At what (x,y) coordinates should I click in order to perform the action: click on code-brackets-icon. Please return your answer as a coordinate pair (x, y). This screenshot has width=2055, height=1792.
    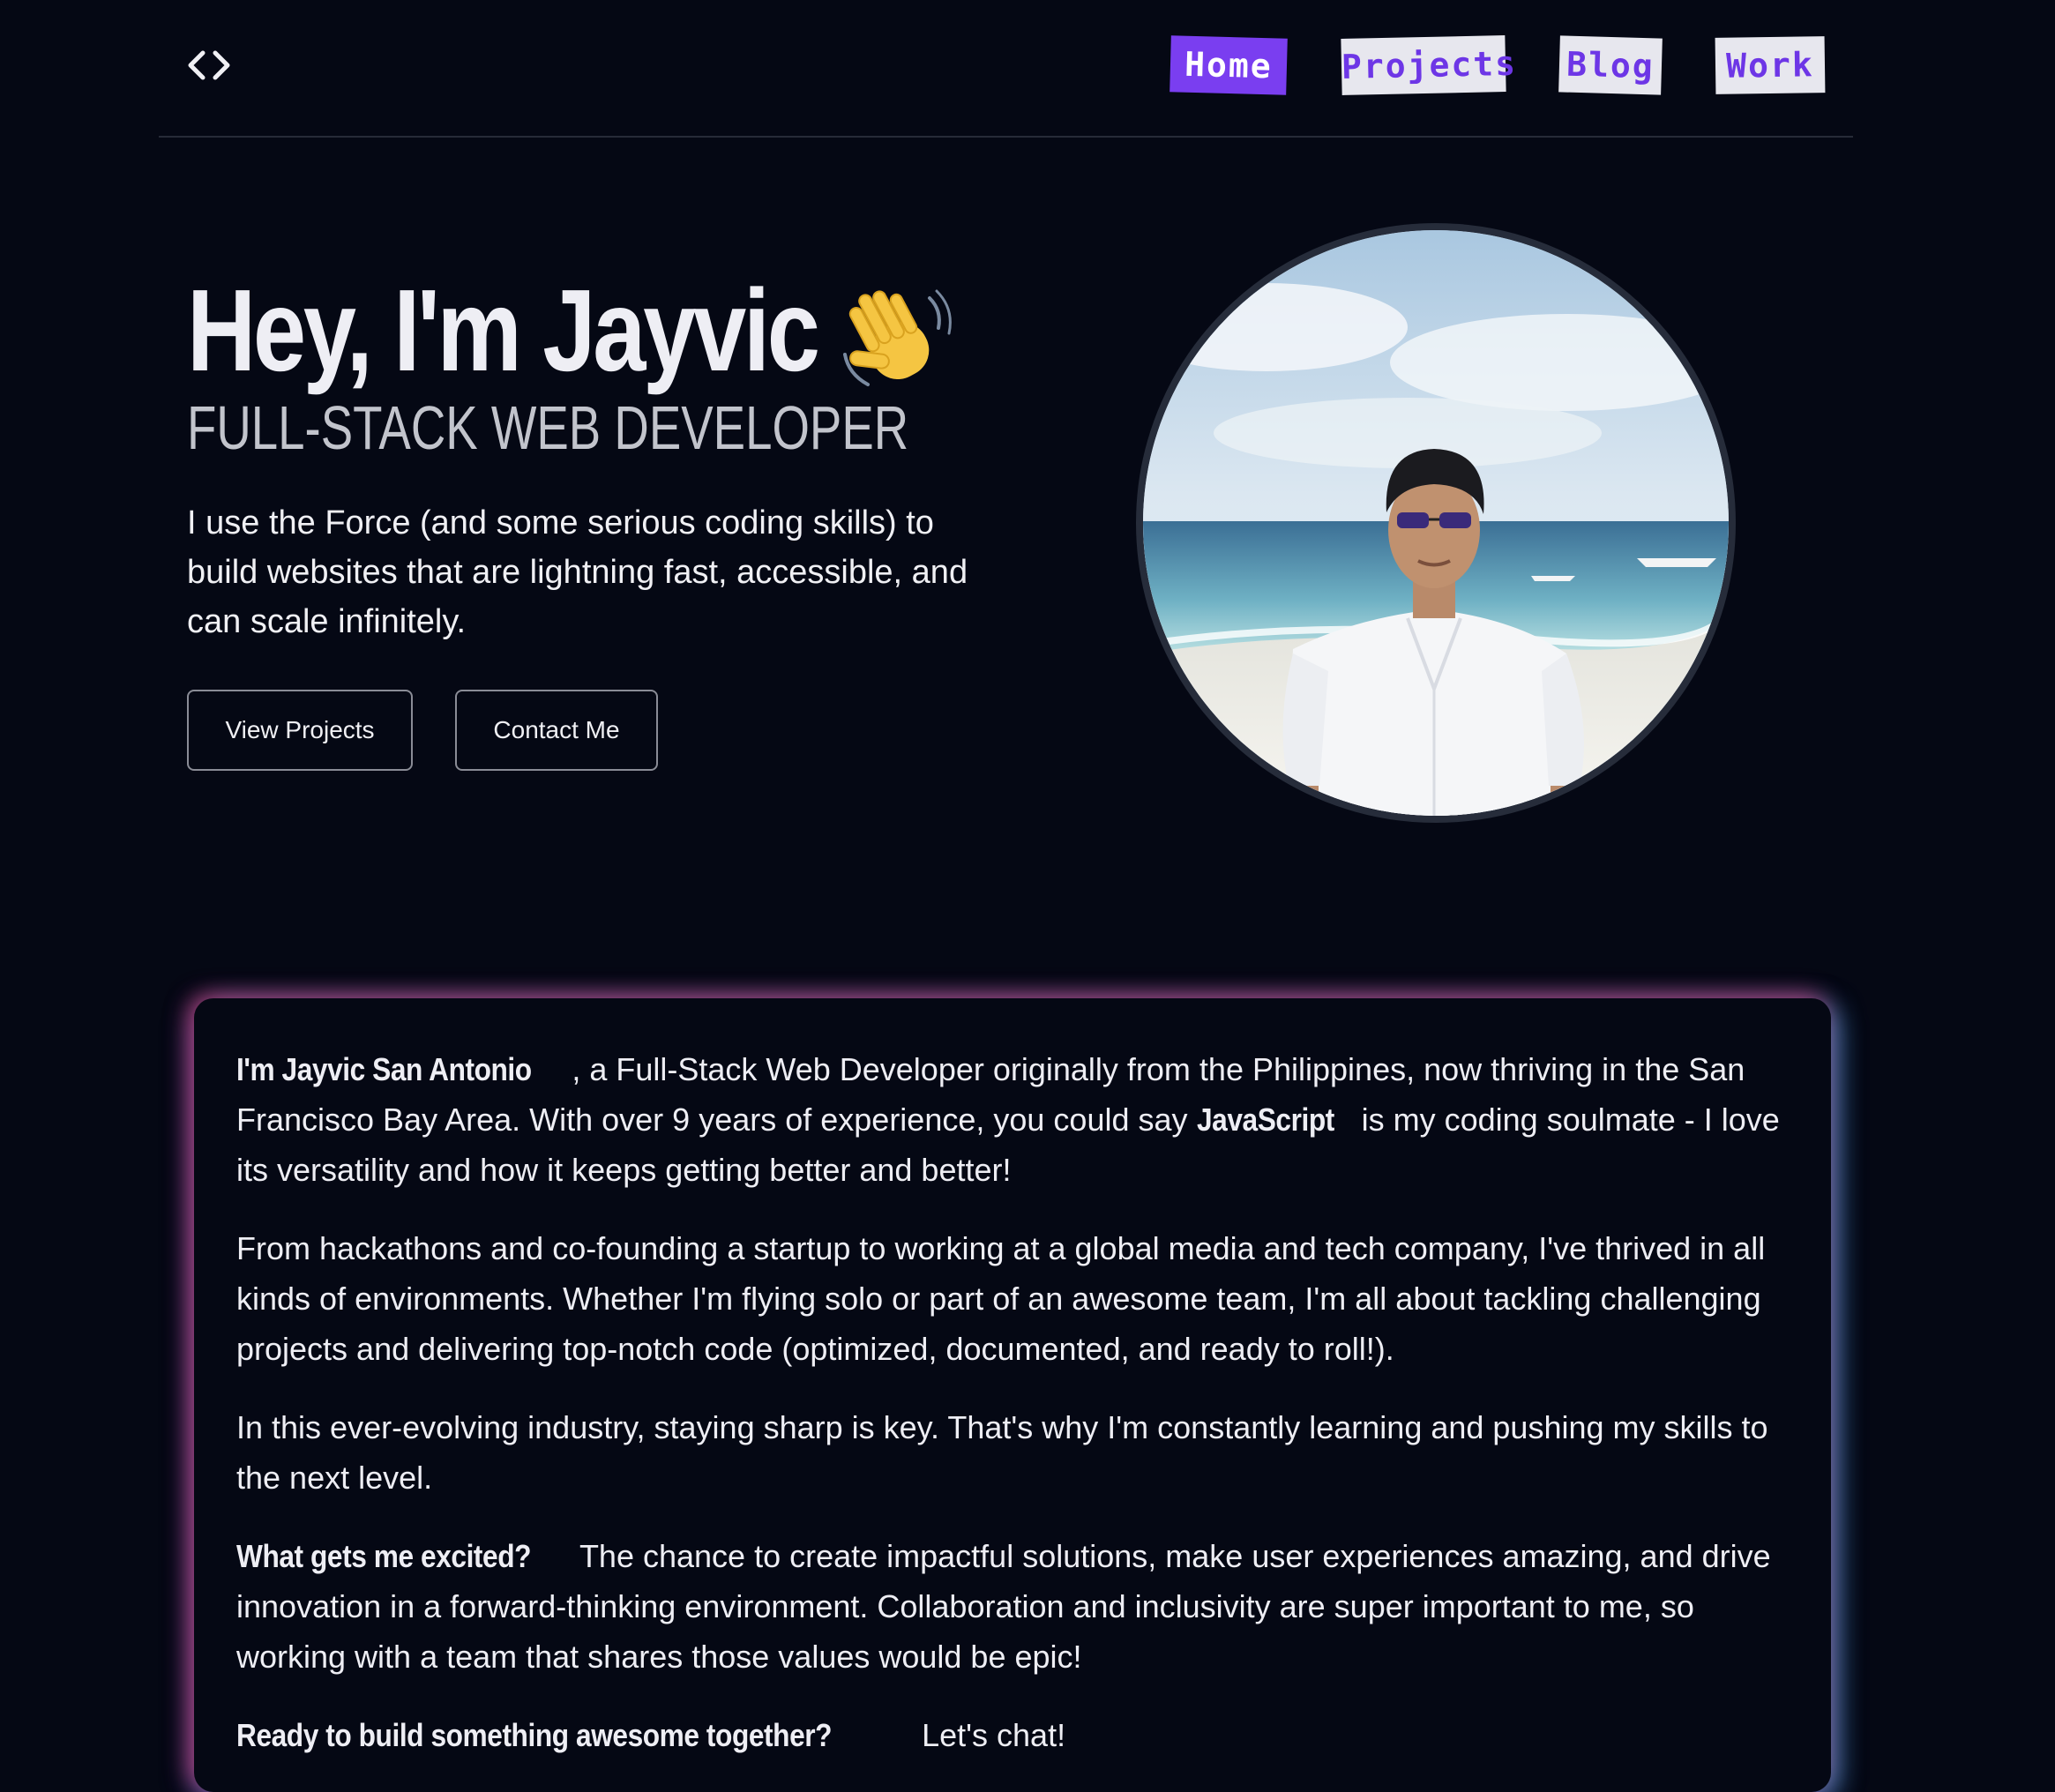
    Looking at the image, I should click on (209, 65).